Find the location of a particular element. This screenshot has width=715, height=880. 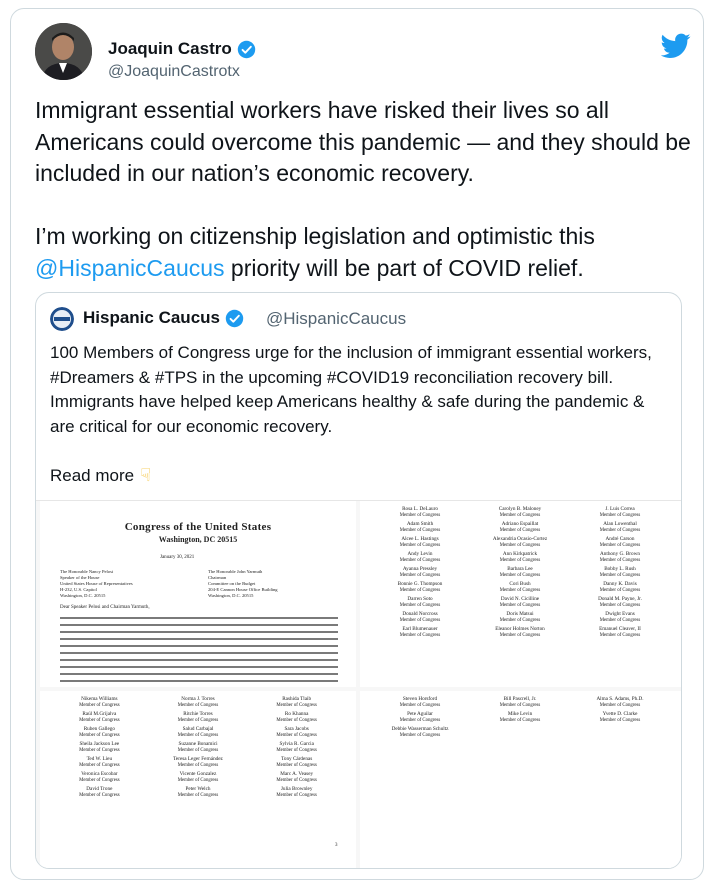

signer: Peter Welch Member of Congress is located at coordinates (198, 792).